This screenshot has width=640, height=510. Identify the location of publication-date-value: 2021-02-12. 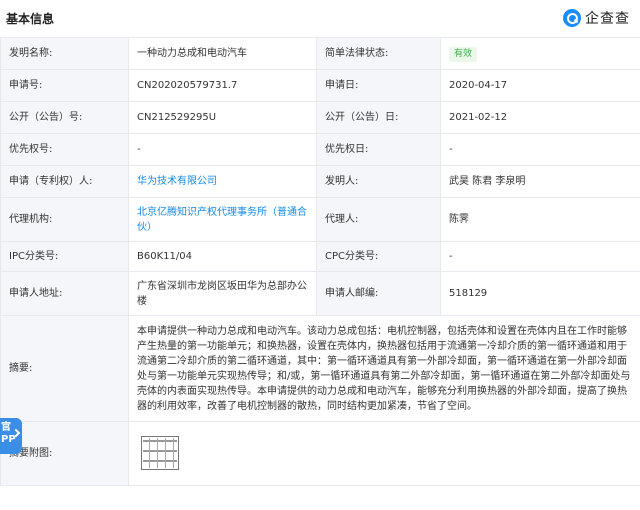
(540, 117).